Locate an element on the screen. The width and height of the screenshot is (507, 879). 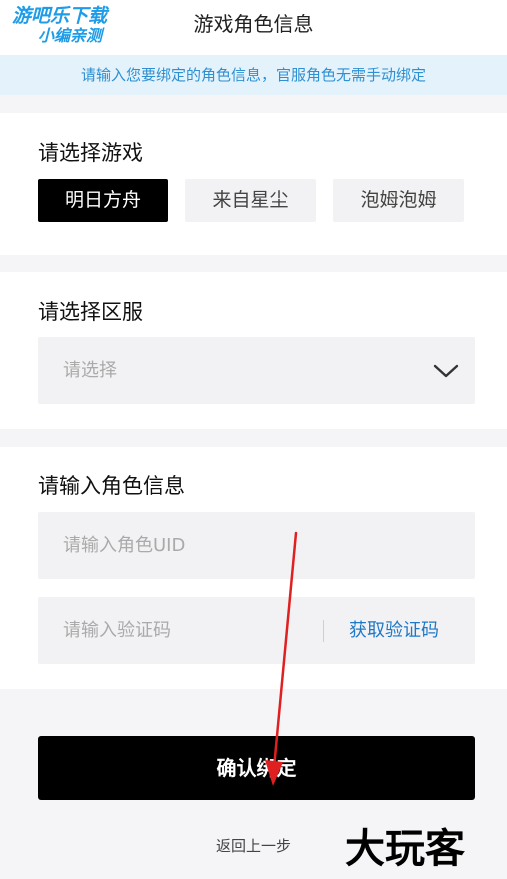
game-section-title: 请选择游戏 is located at coordinates (90, 153).